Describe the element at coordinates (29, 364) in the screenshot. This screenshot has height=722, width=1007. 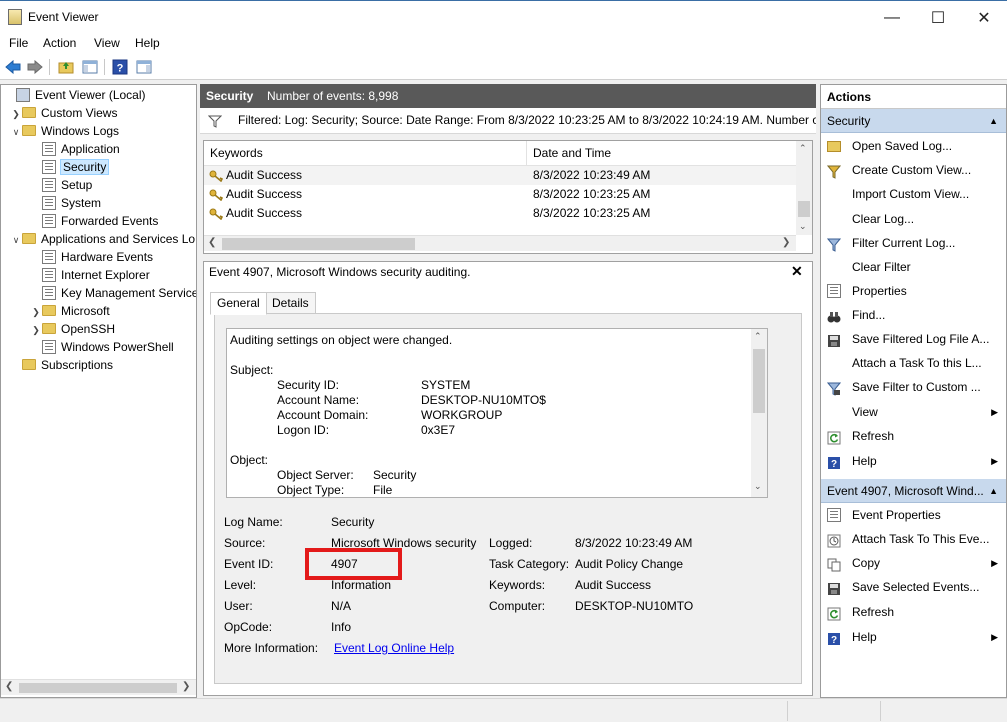
I see `subscriptions-icon` at that location.